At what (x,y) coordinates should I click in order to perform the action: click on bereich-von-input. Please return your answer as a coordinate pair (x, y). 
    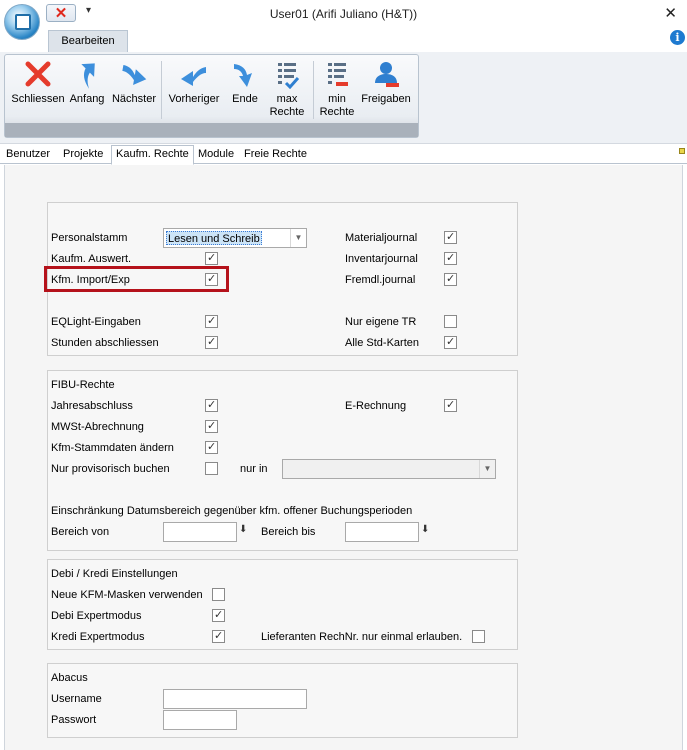
    Looking at the image, I should click on (200, 532).